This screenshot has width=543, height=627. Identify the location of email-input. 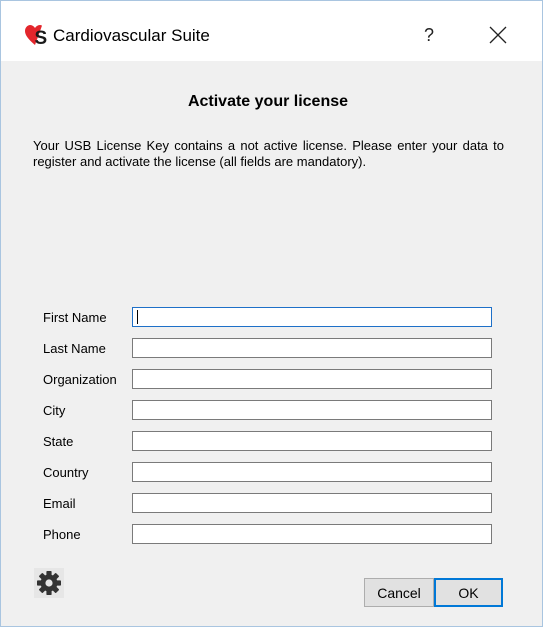
(312, 503).